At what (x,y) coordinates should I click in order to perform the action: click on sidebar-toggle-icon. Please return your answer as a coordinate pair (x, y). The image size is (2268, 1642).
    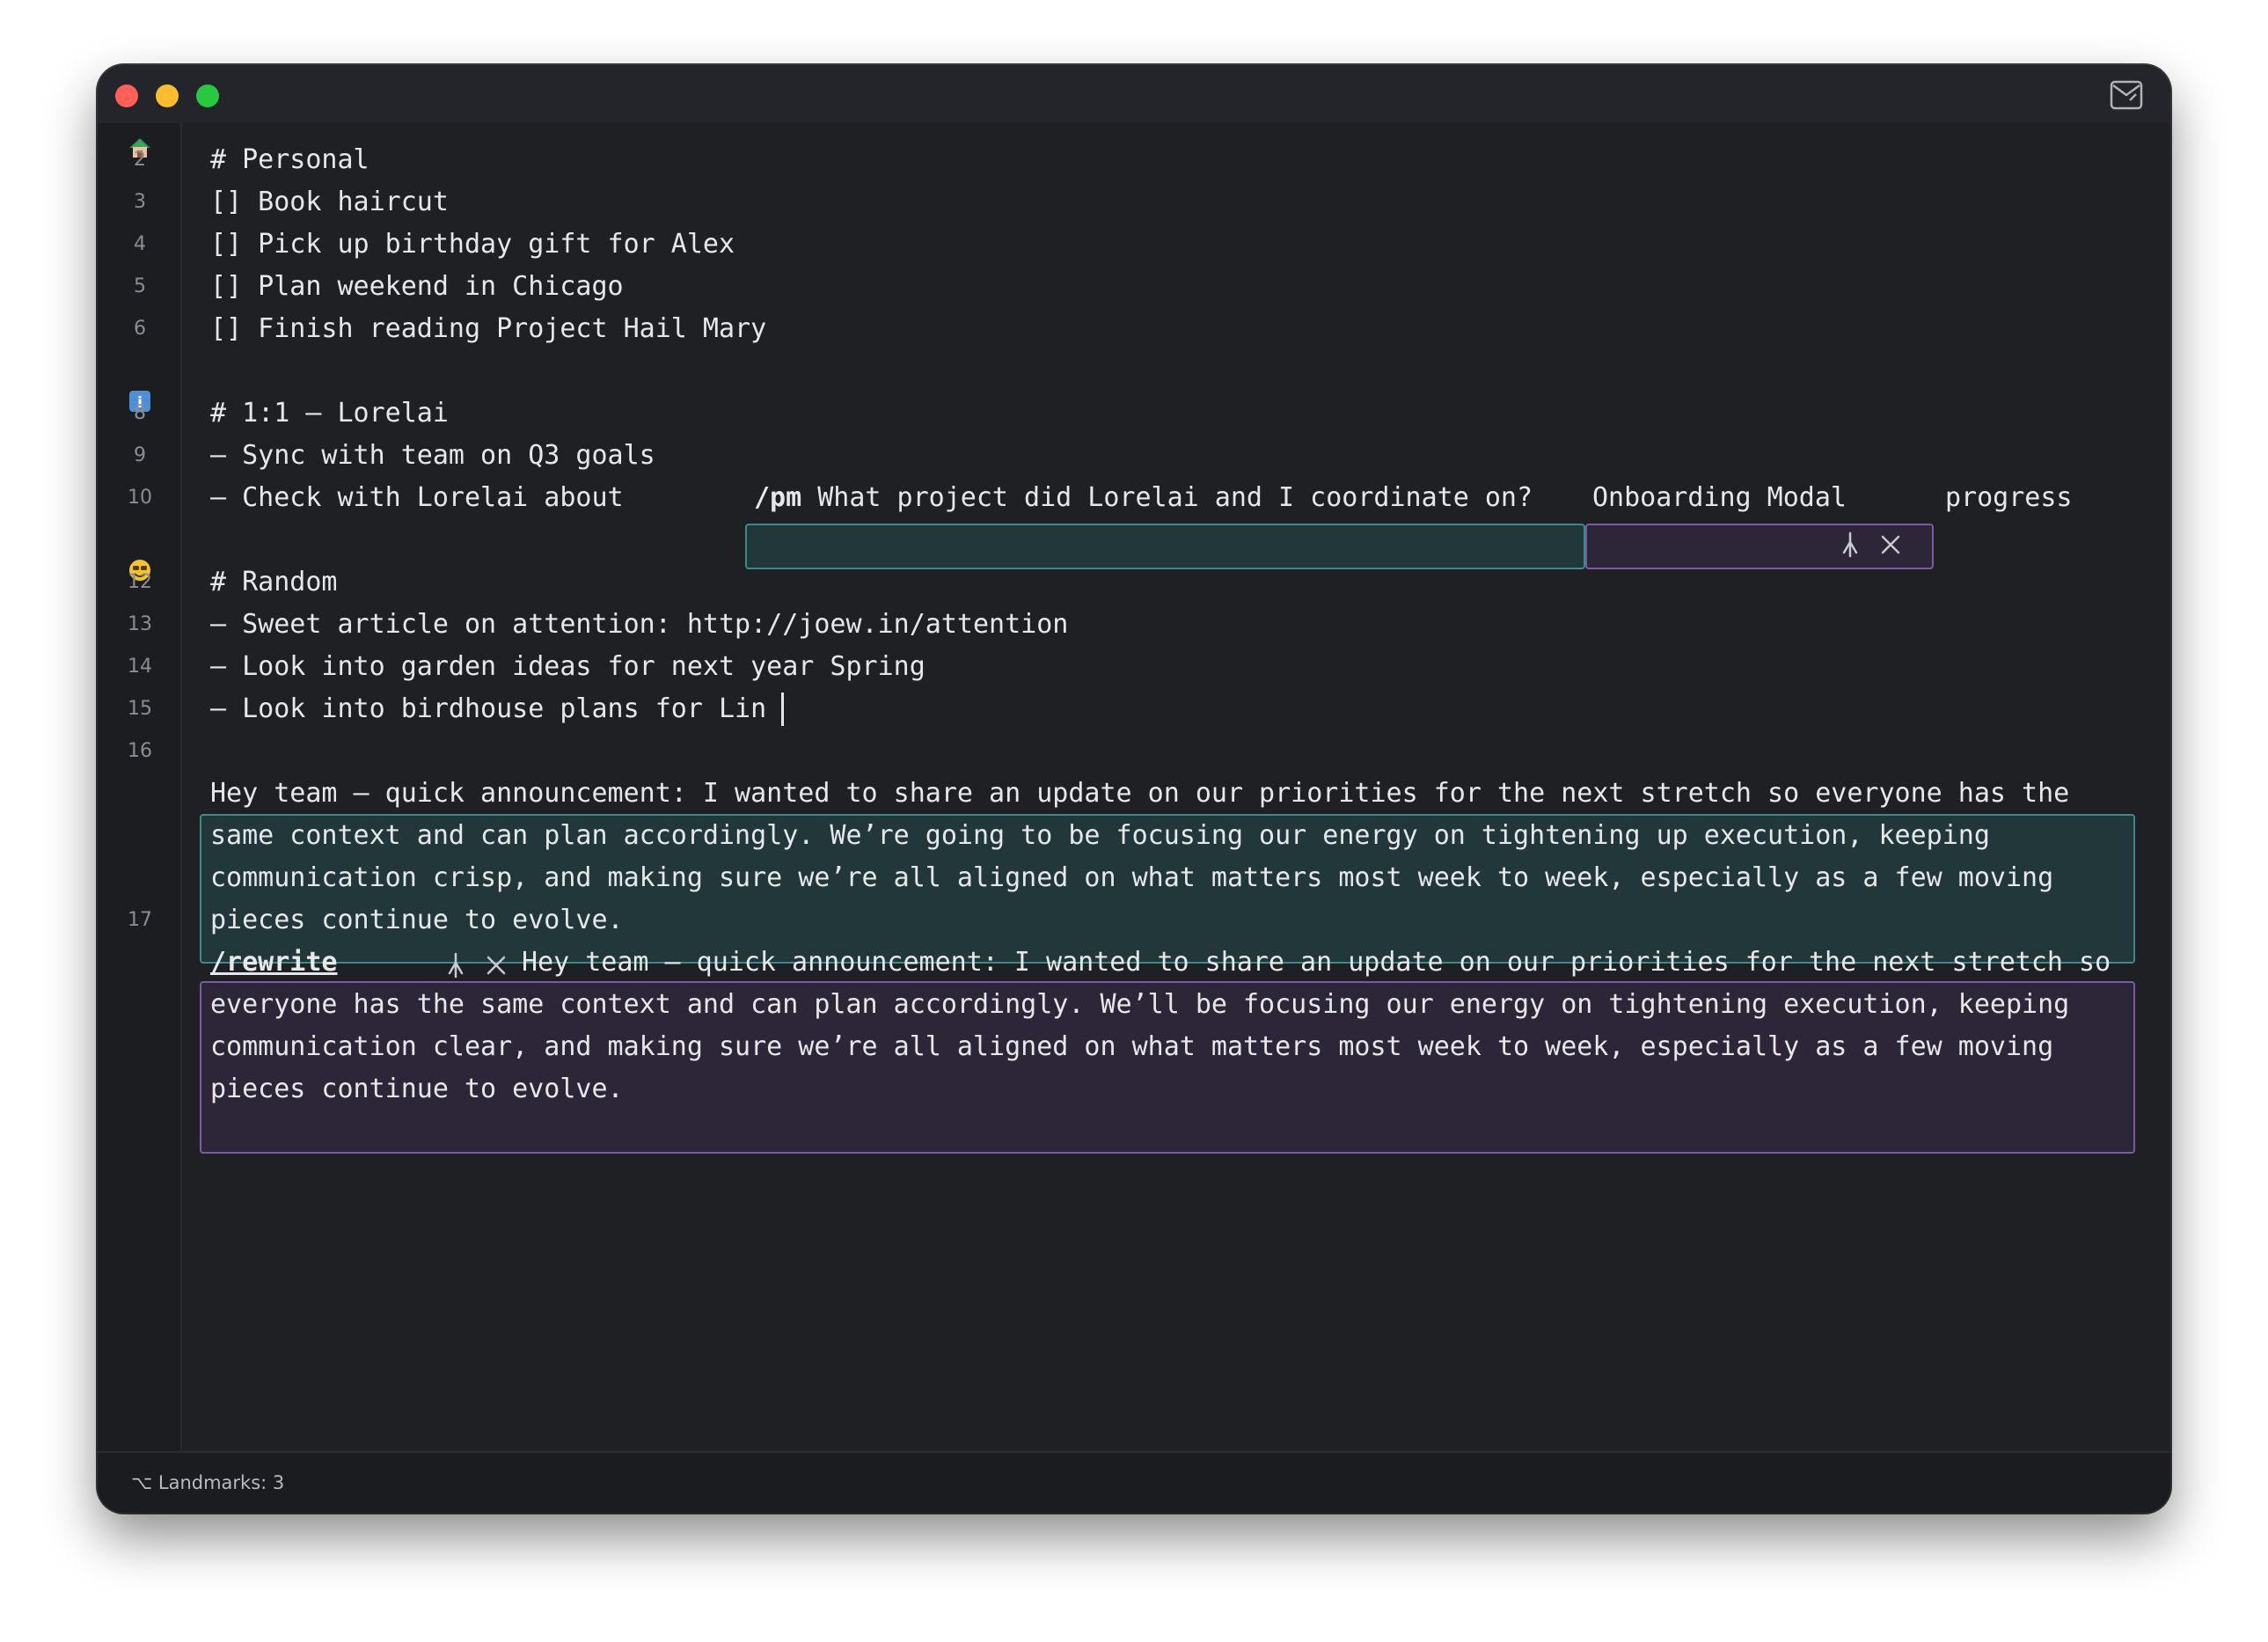
    Looking at the image, I should click on (2126, 95).